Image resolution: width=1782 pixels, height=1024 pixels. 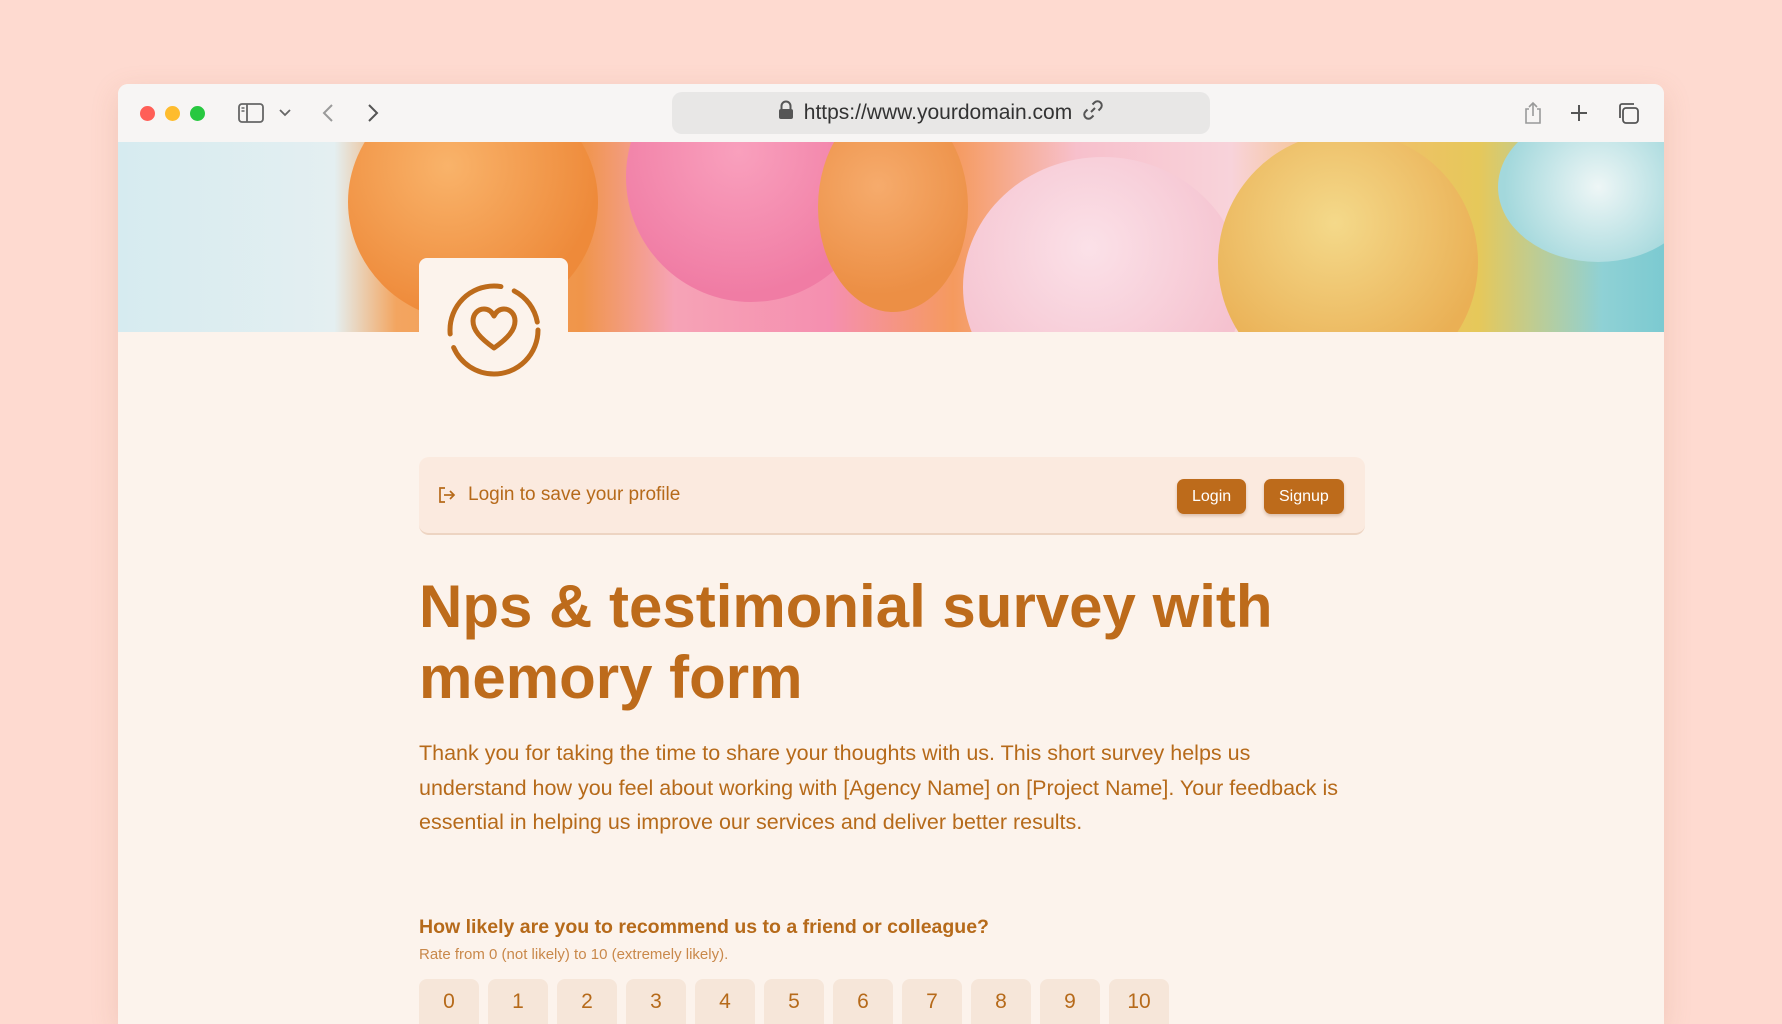 I want to click on minimize-window-button, so click(x=172, y=113).